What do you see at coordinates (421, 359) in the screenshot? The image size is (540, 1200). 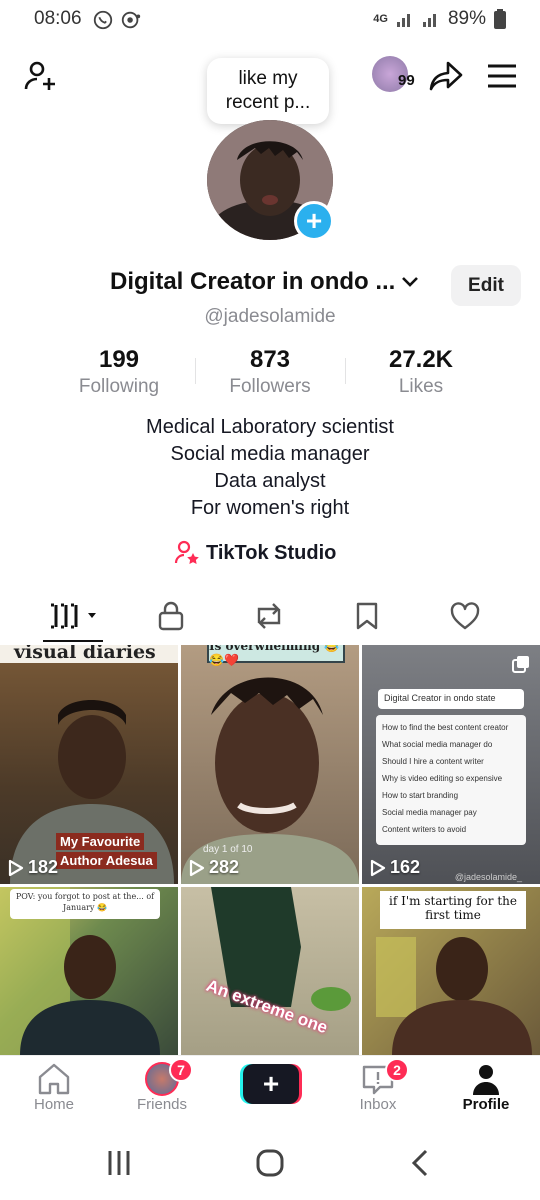 I see `likes-count: 27.2K` at bounding box center [421, 359].